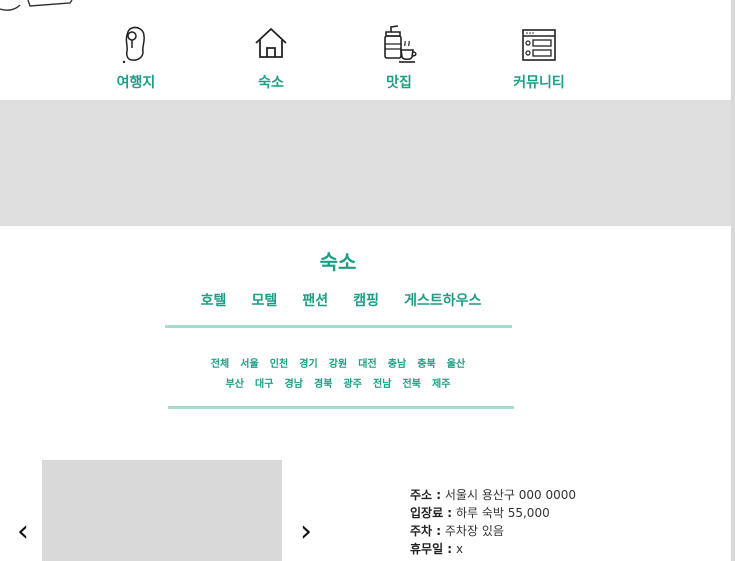  Describe the element at coordinates (560, 513) in the screenshot. I see `info-fee: 입장료 : 하루 숙박 55,000` at that location.